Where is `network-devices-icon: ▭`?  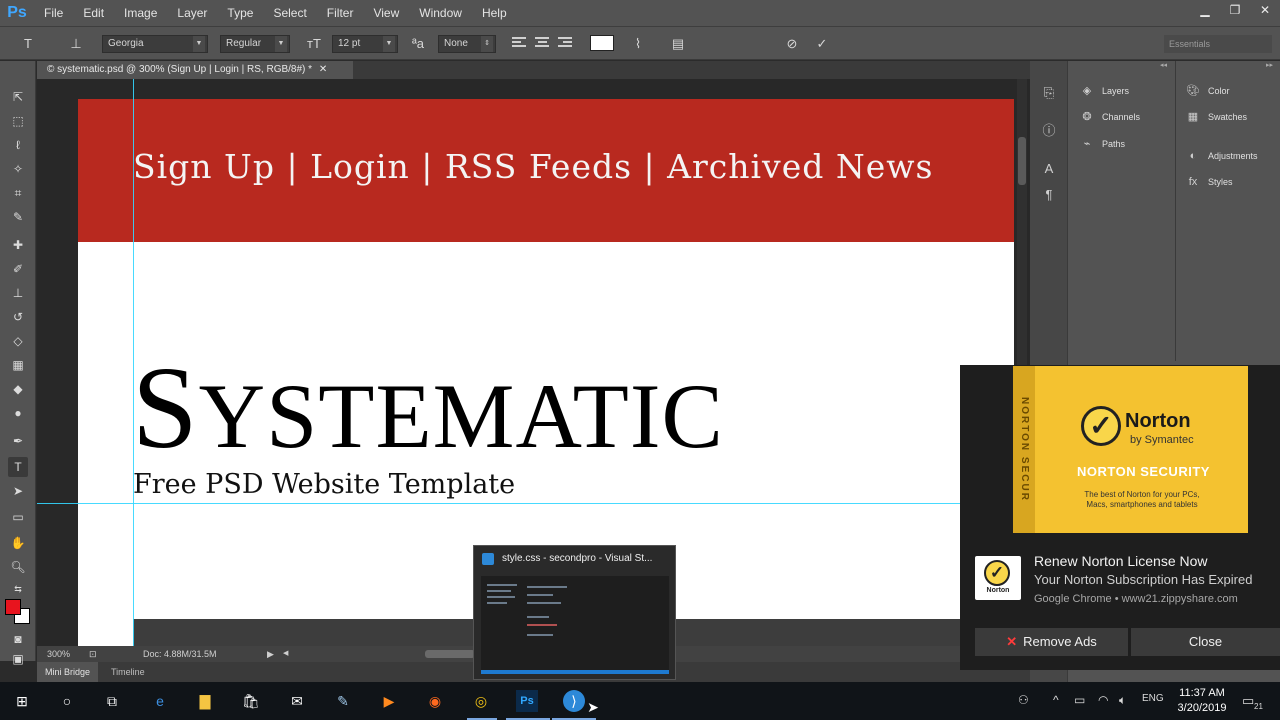
network-devices-icon: ▭ is located at coordinates (1079, 700).